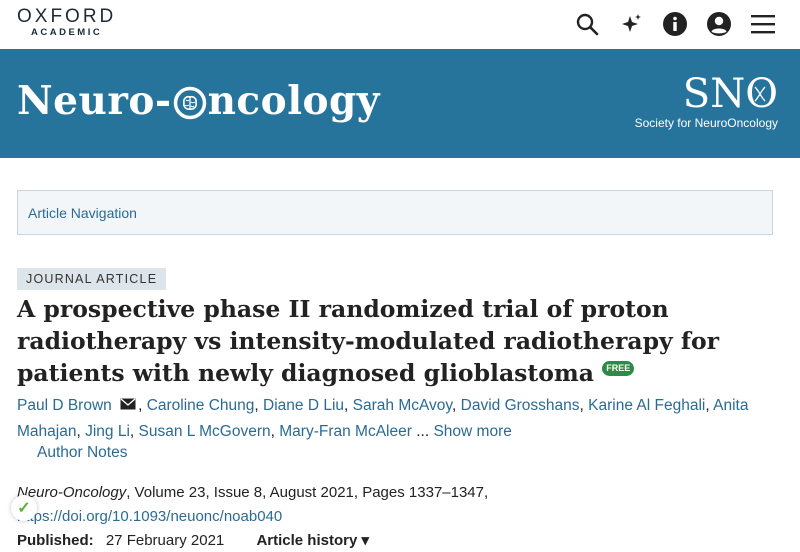 Image resolution: width=800 pixels, height=552 pixels. Describe the element at coordinates (395, 212) in the screenshot. I see `article-navigation: Article Navigation` at that location.